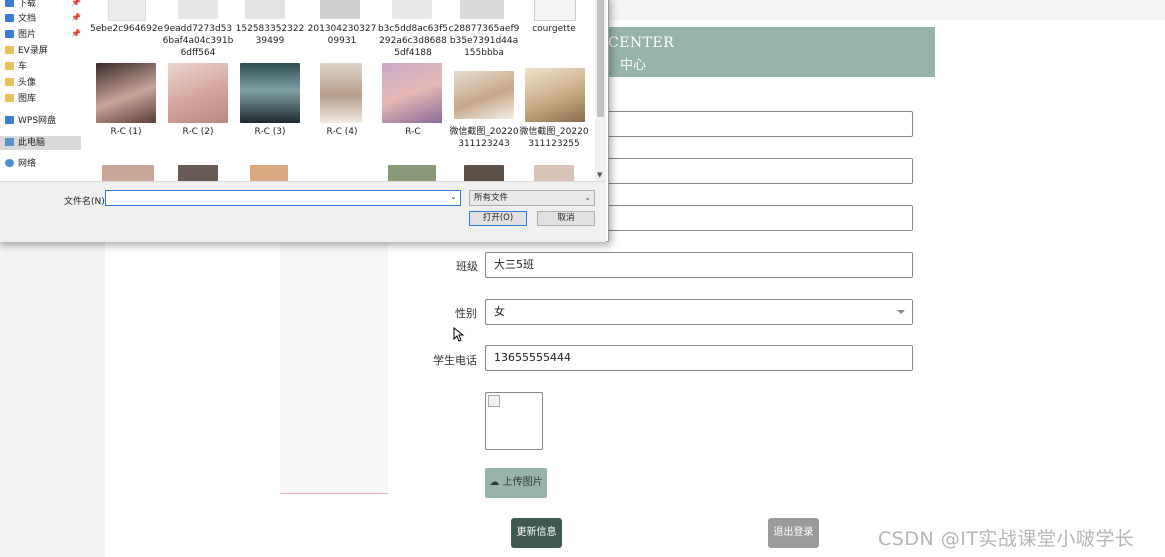  Describe the element at coordinates (413, 41) in the screenshot. I see `file-name: b3c5dd8ac63f5292a6c3d86885df4188` at that location.